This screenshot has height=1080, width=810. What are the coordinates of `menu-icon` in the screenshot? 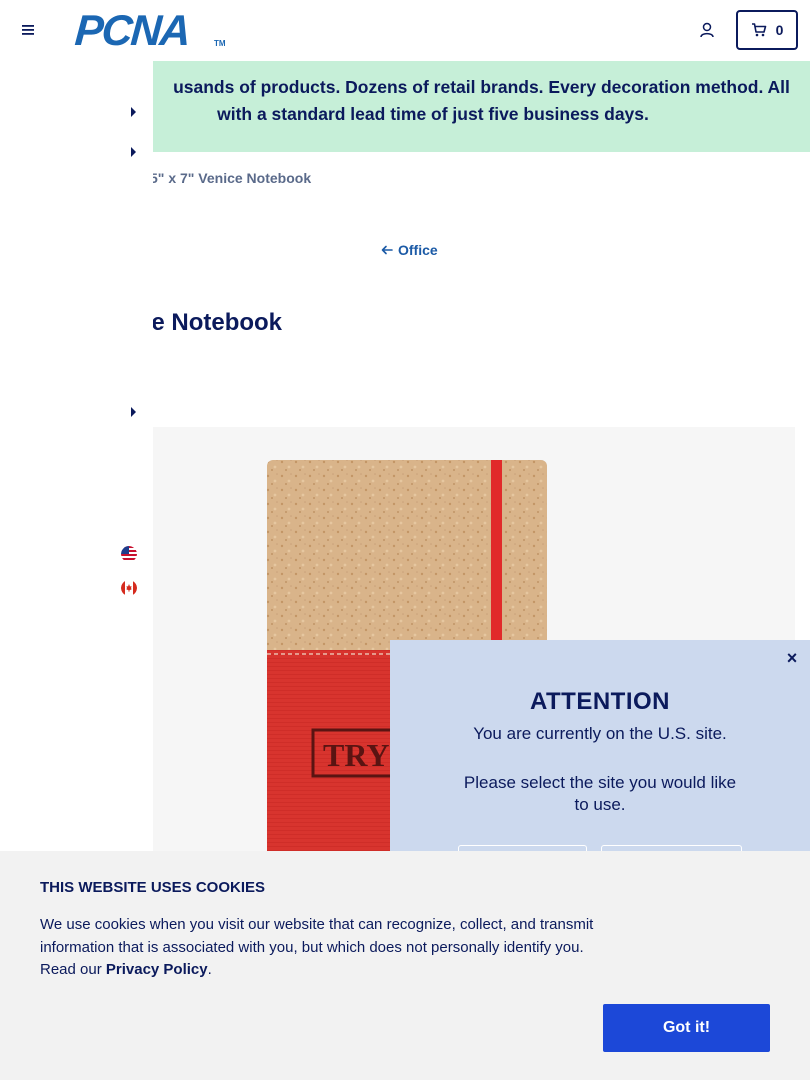 It's located at (28, 30).